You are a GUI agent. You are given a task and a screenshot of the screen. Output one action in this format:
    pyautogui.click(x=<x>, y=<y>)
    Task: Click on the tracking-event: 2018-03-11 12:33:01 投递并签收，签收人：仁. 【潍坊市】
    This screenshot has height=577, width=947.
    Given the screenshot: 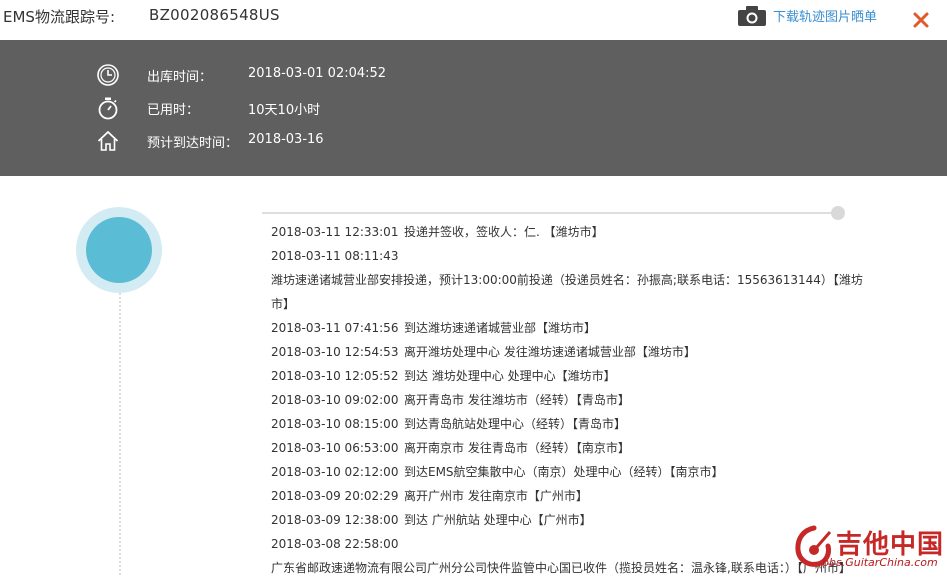 What is the action you would take?
    pyautogui.click(x=571, y=232)
    